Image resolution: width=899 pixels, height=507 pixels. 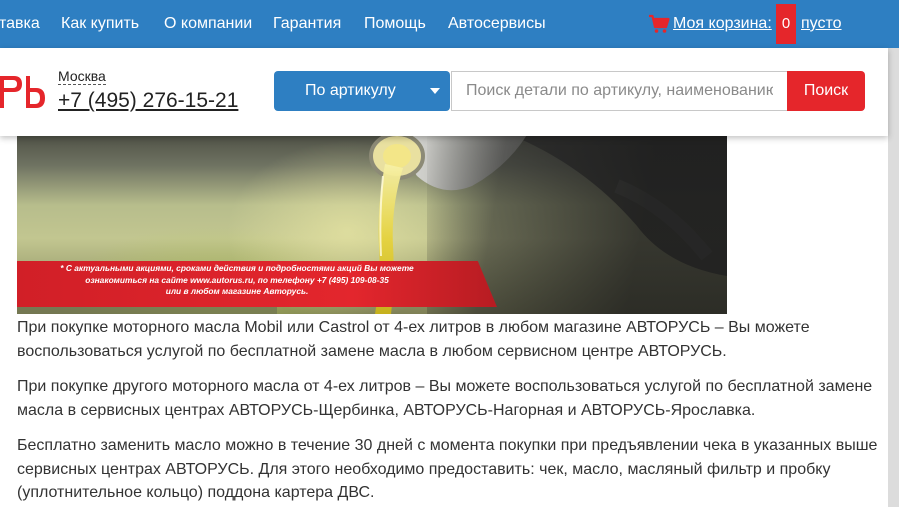 What do you see at coordinates (619, 91) in the screenshot?
I see `search-input` at bounding box center [619, 91].